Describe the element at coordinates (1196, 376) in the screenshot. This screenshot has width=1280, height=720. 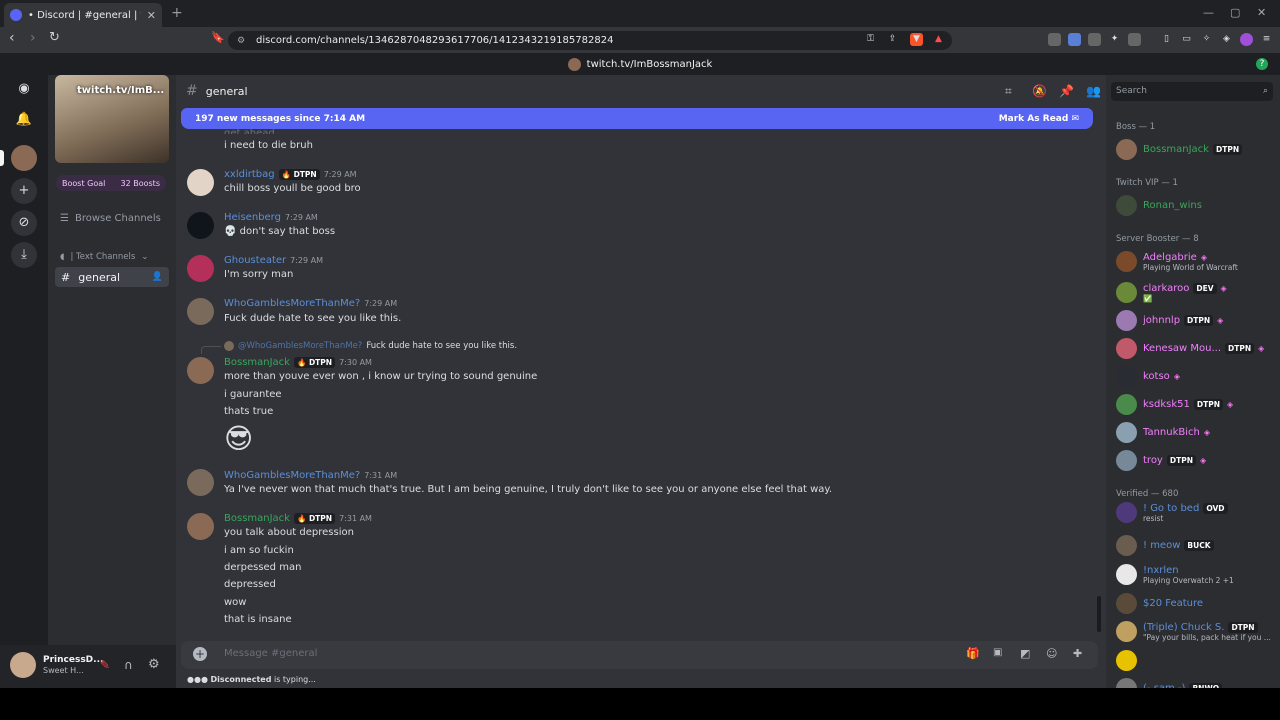
I see `member-item: kotso ◈` at that location.